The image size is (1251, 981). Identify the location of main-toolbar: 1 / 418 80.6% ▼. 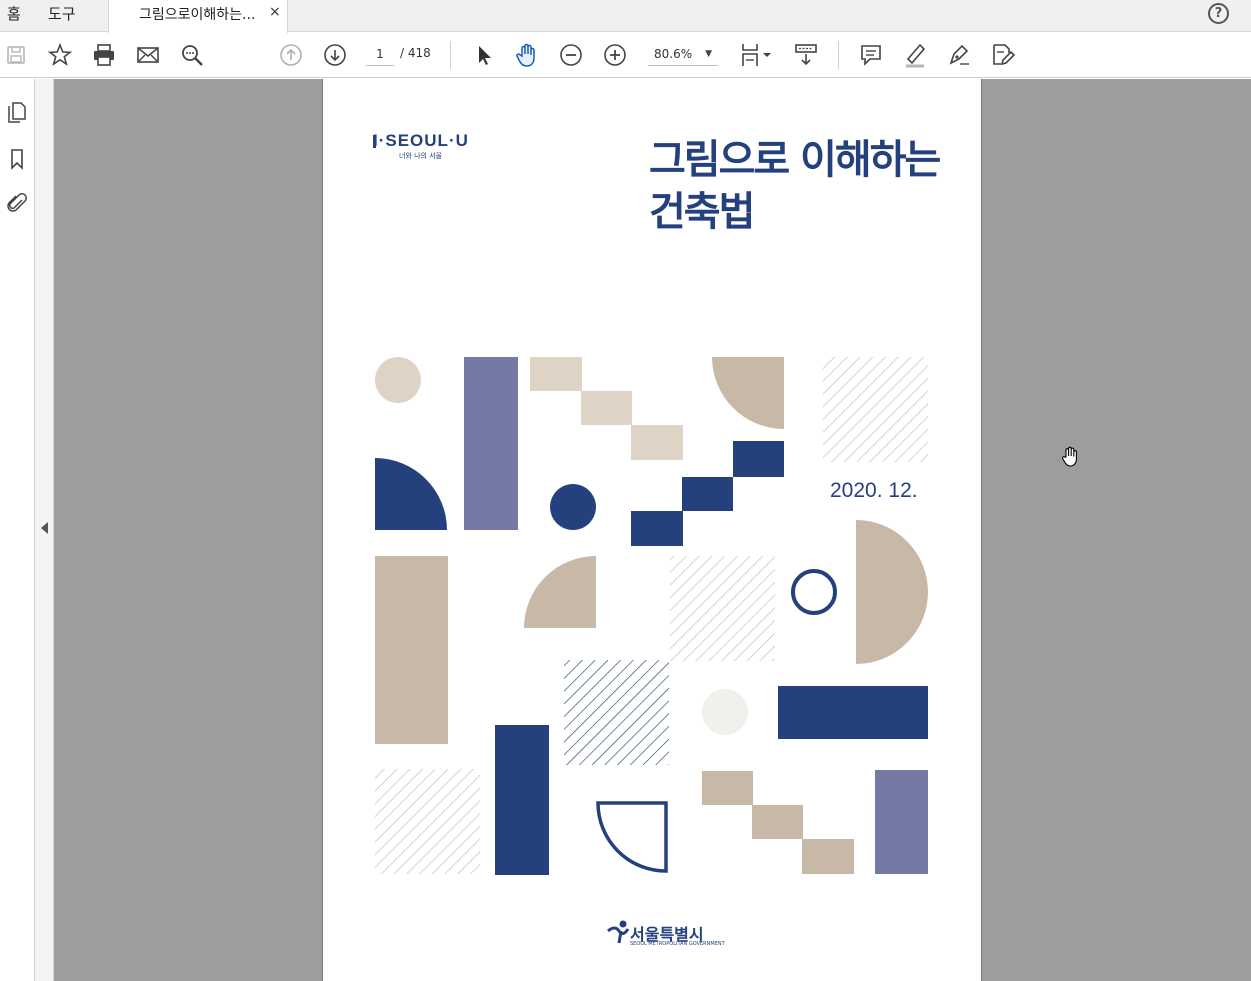
(625, 55).